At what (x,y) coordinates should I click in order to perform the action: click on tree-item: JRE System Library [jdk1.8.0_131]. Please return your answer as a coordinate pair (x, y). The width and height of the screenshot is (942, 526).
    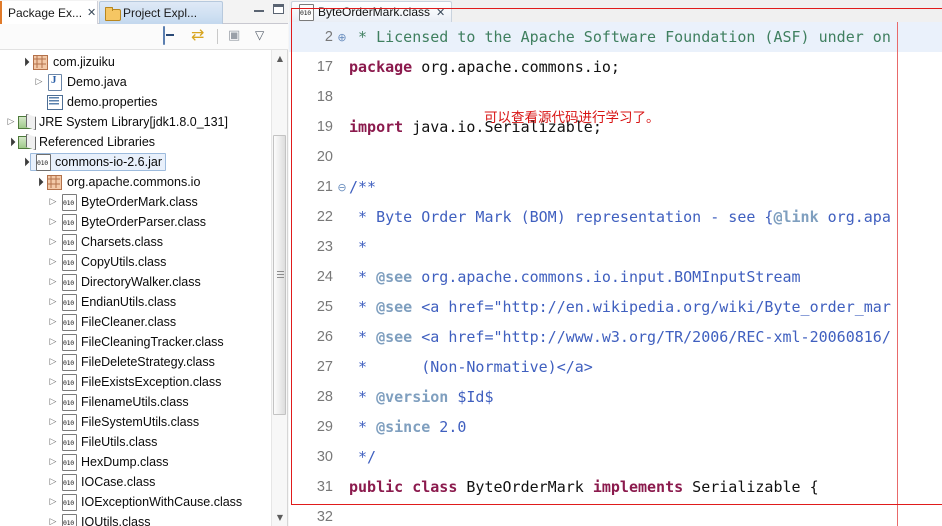
    Looking at the image, I should click on (136, 122).